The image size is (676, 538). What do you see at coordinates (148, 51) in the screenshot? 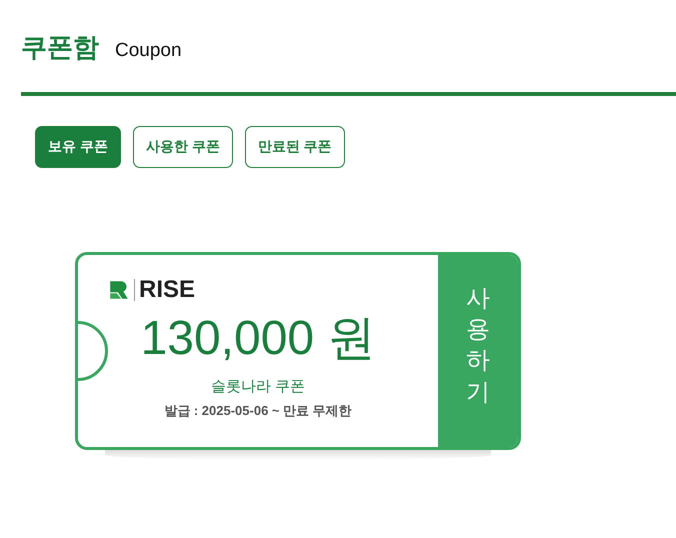
I see `page-subtitle: Coupon` at bounding box center [148, 51].